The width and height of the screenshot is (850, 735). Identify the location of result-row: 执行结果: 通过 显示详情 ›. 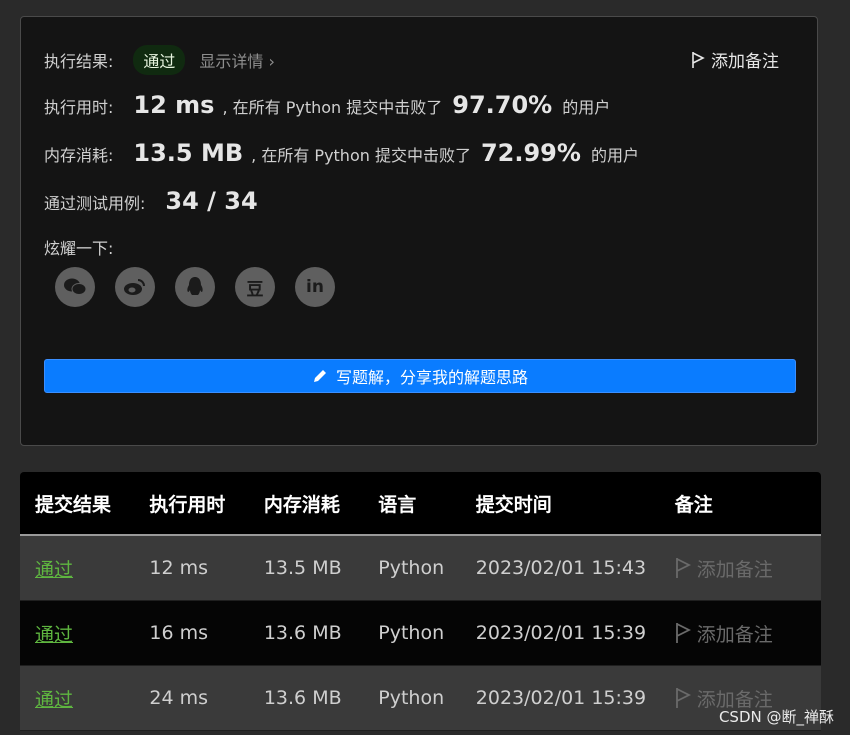
(159, 60).